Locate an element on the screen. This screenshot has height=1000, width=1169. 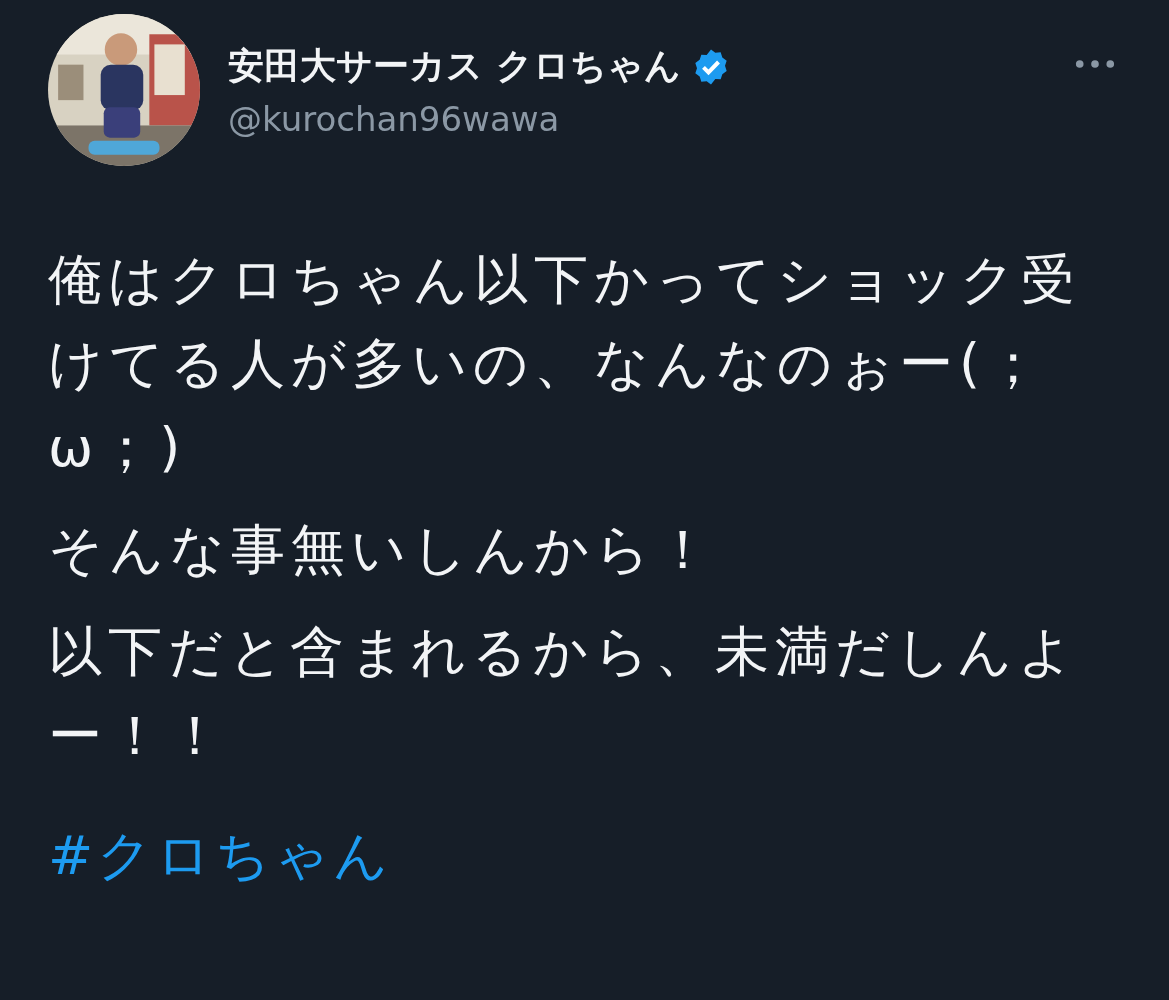
author-name: 安田大サーカス クロちゃん is located at coordinates (454, 66).